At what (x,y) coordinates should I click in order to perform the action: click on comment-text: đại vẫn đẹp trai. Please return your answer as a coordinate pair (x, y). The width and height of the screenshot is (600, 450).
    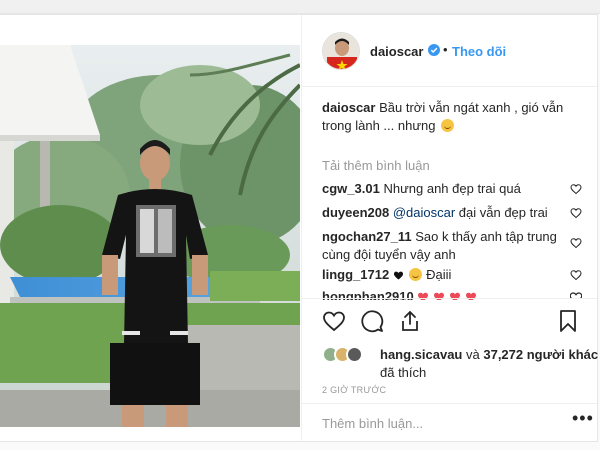
    Looking at the image, I should click on (503, 212).